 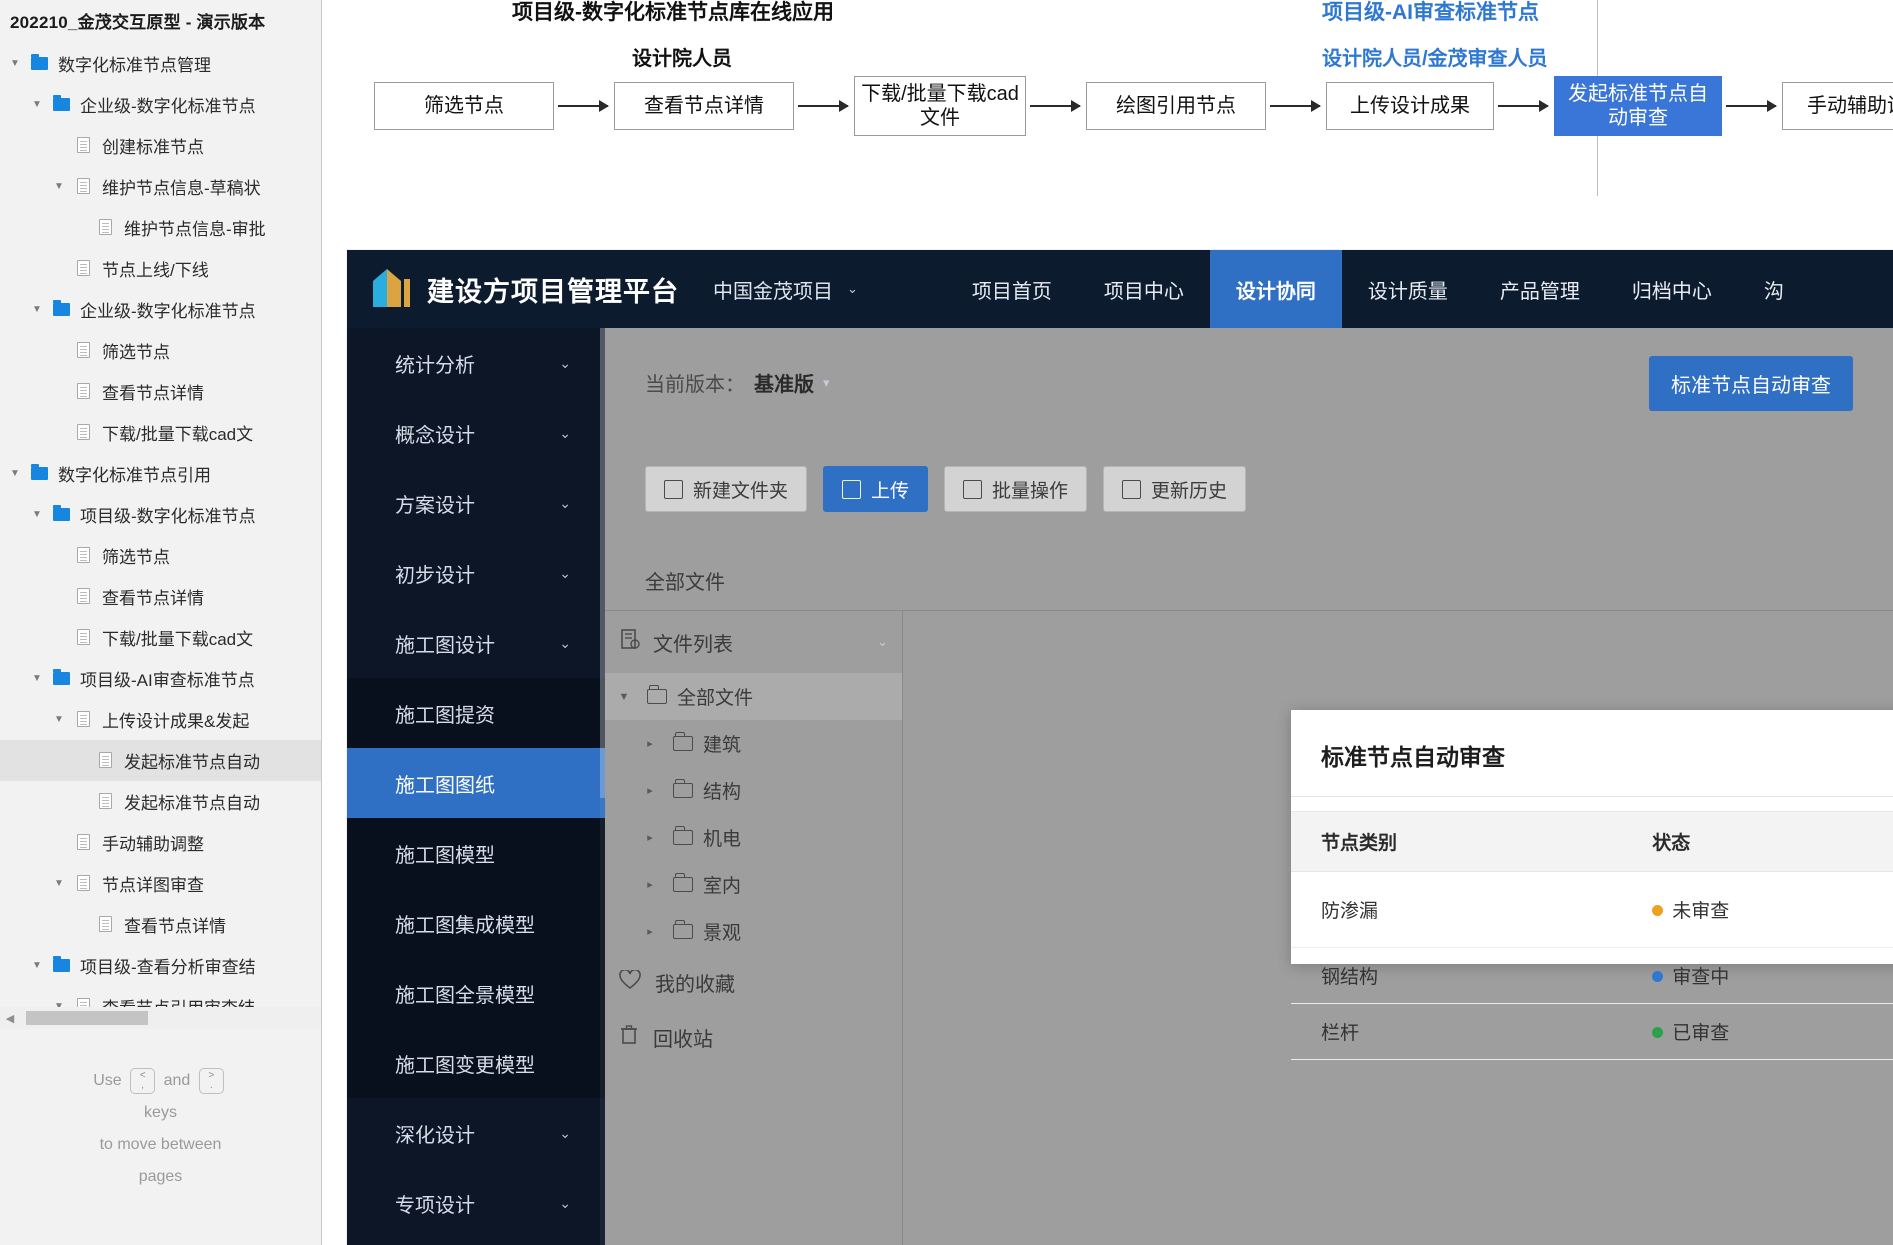 What do you see at coordinates (476, 1063) in the screenshot?
I see `side-menu-item: 施工图变更模型` at bounding box center [476, 1063].